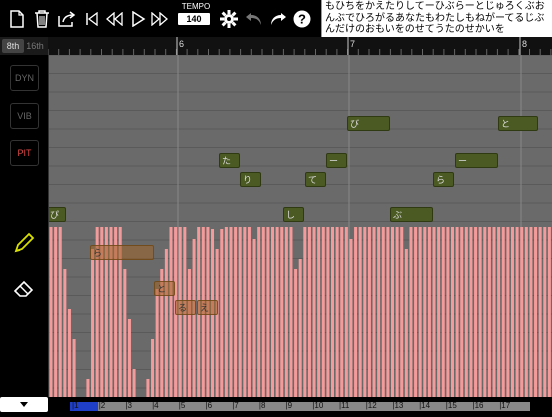  I want to click on overview-mark: |9, so click(289, 406).